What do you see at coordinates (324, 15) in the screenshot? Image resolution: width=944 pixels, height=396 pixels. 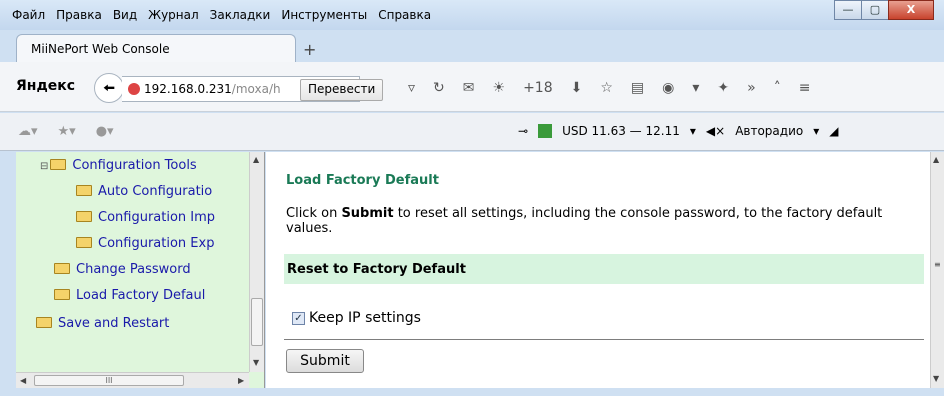 I see `menu-tools: Инструменты` at bounding box center [324, 15].